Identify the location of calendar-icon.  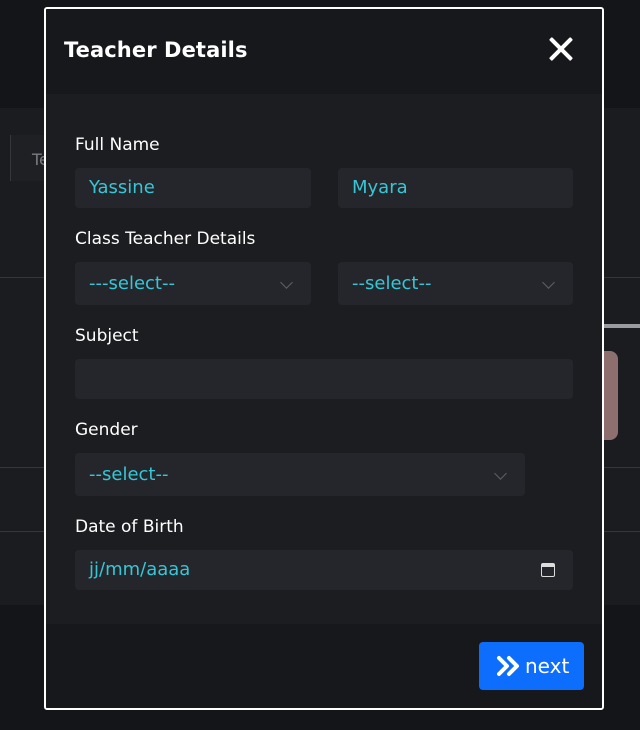
(548, 570).